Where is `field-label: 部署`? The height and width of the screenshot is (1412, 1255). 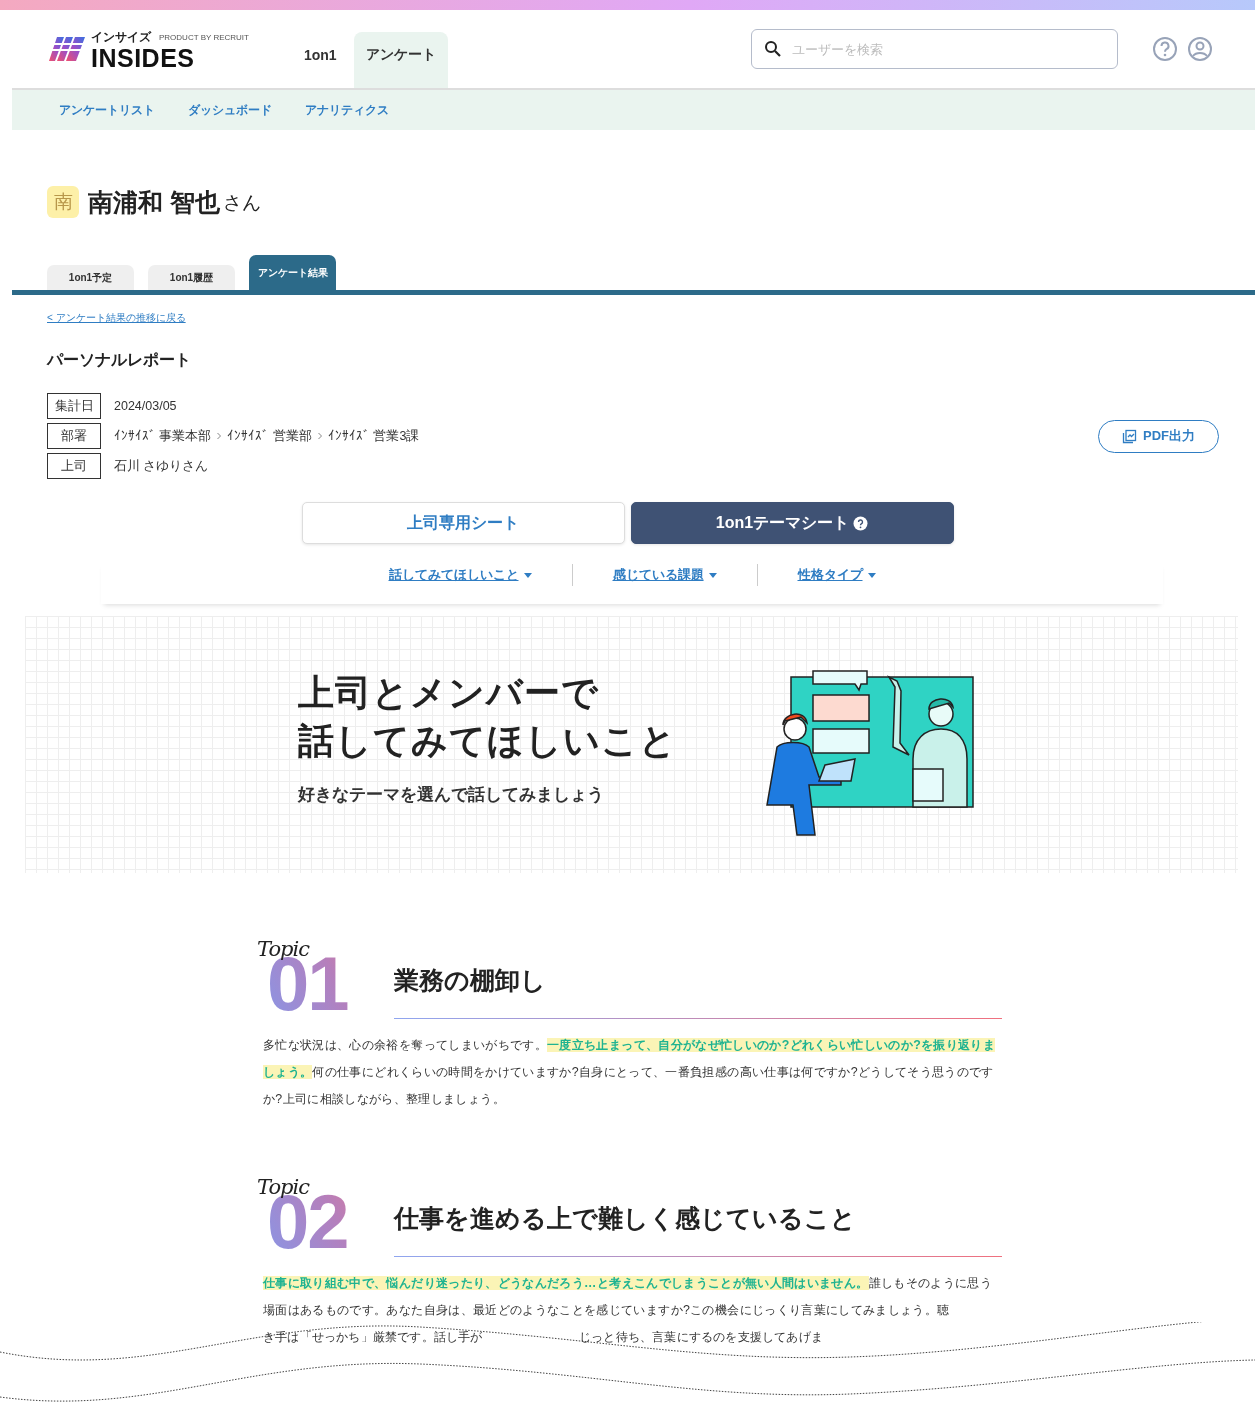
field-label: 部署 is located at coordinates (74, 436).